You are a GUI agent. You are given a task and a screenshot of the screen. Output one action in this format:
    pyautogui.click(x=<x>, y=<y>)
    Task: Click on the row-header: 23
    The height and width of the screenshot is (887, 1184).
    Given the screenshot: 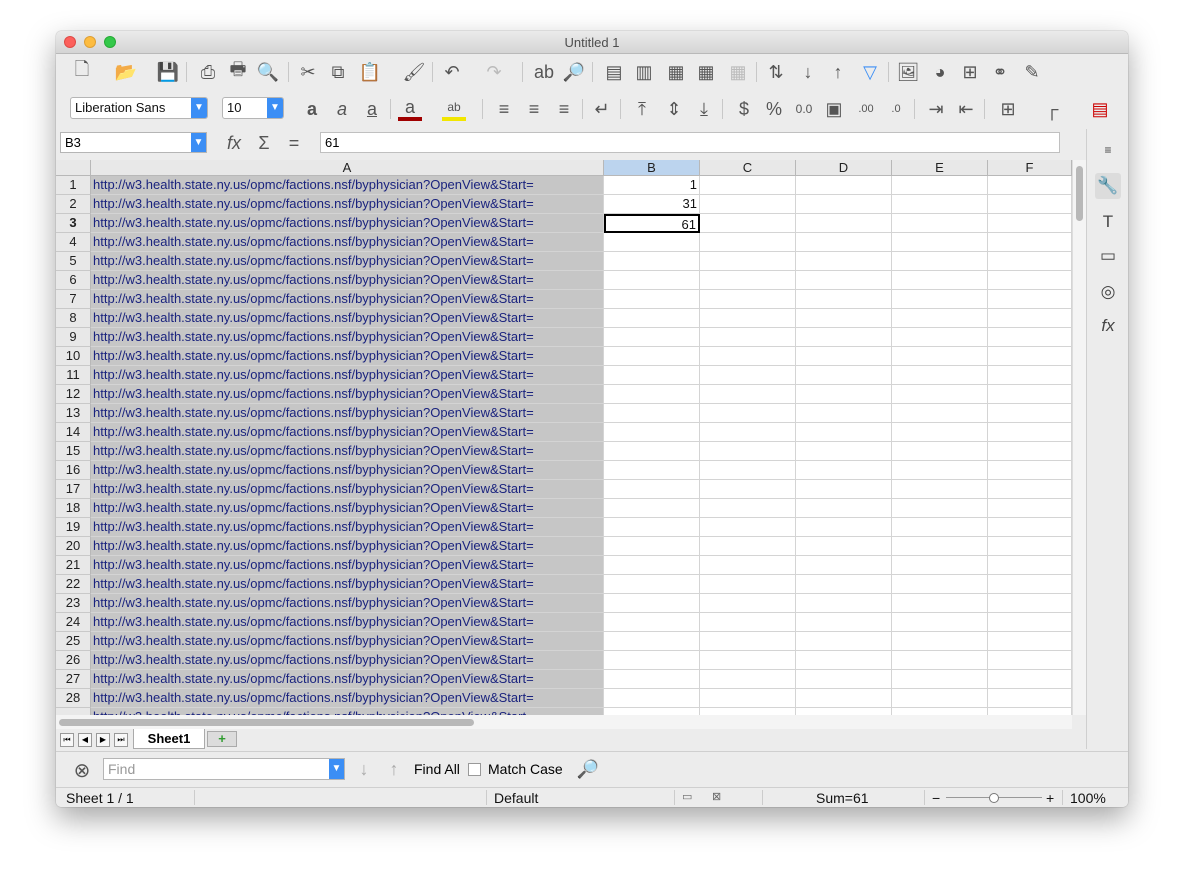 What is the action you would take?
    pyautogui.click(x=73, y=603)
    